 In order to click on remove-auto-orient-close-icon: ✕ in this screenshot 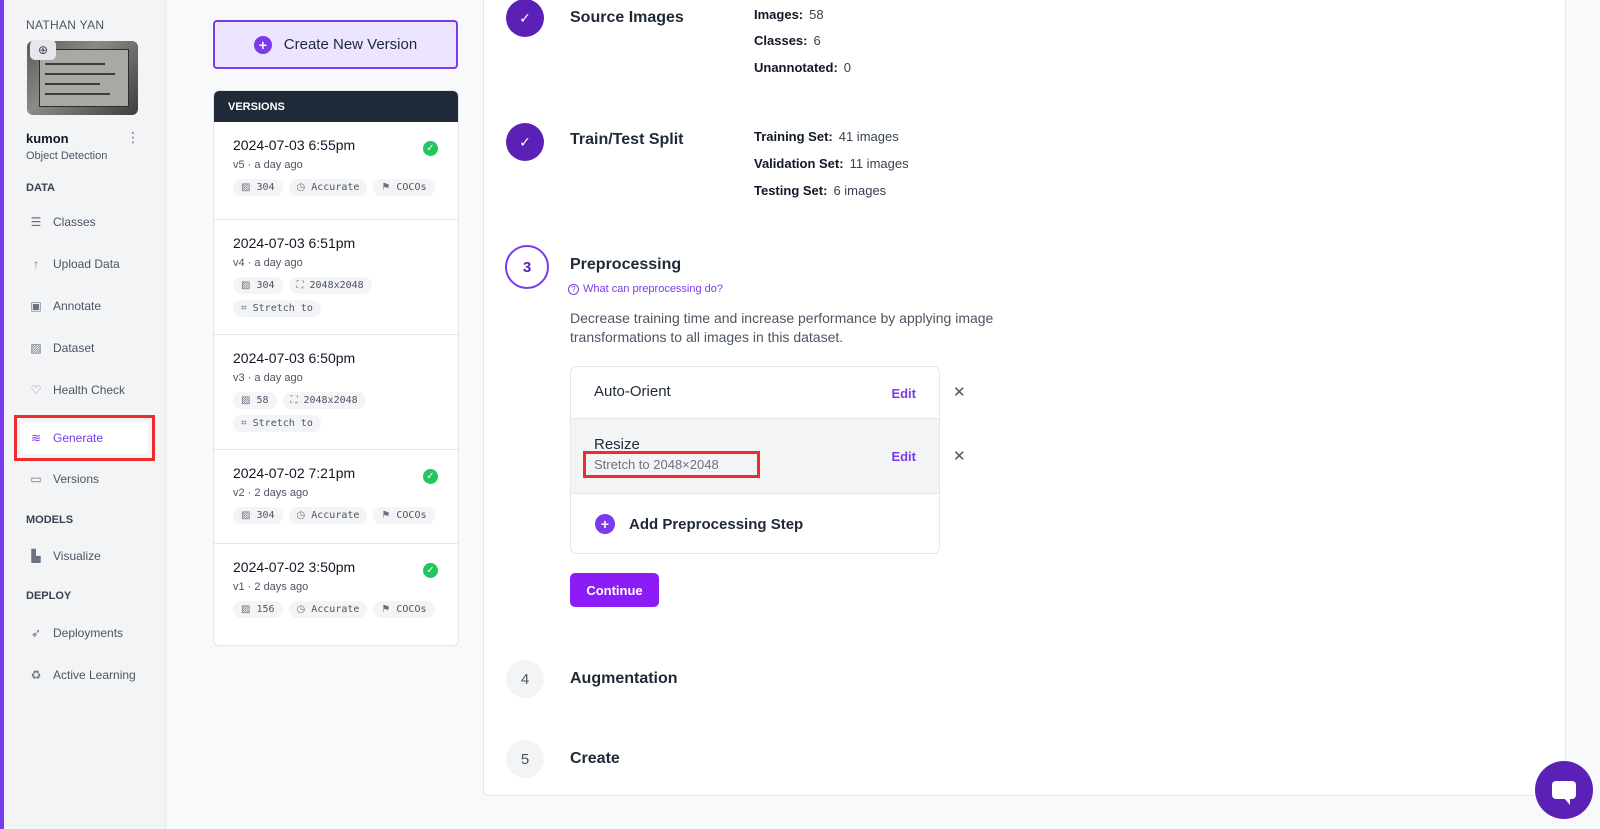, I will do `click(959, 392)`.